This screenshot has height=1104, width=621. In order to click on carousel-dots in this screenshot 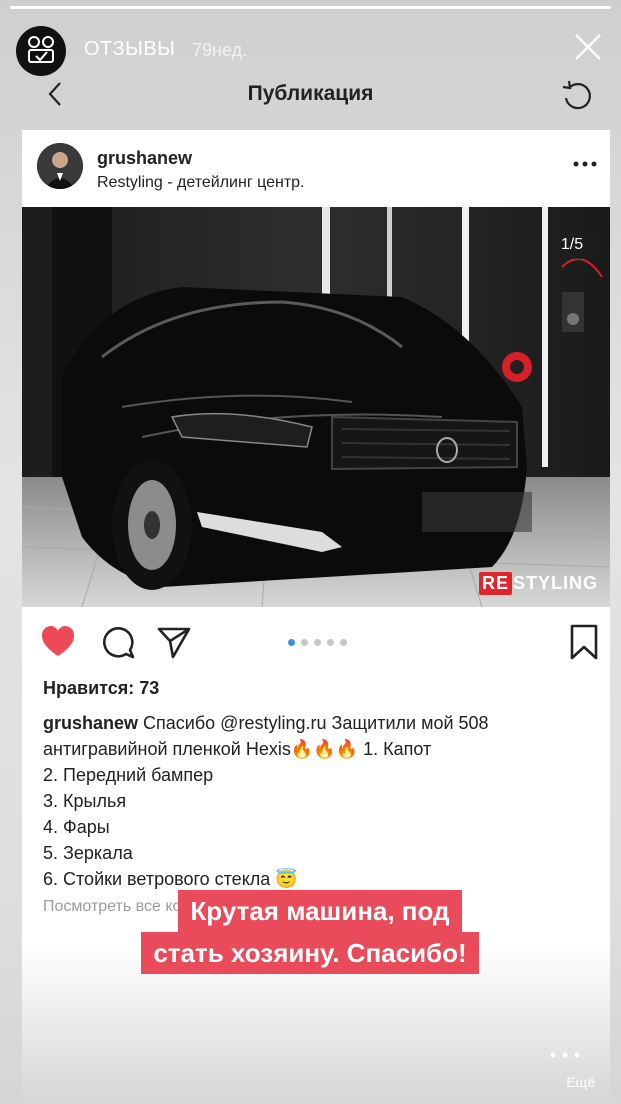, I will do `click(317, 642)`.